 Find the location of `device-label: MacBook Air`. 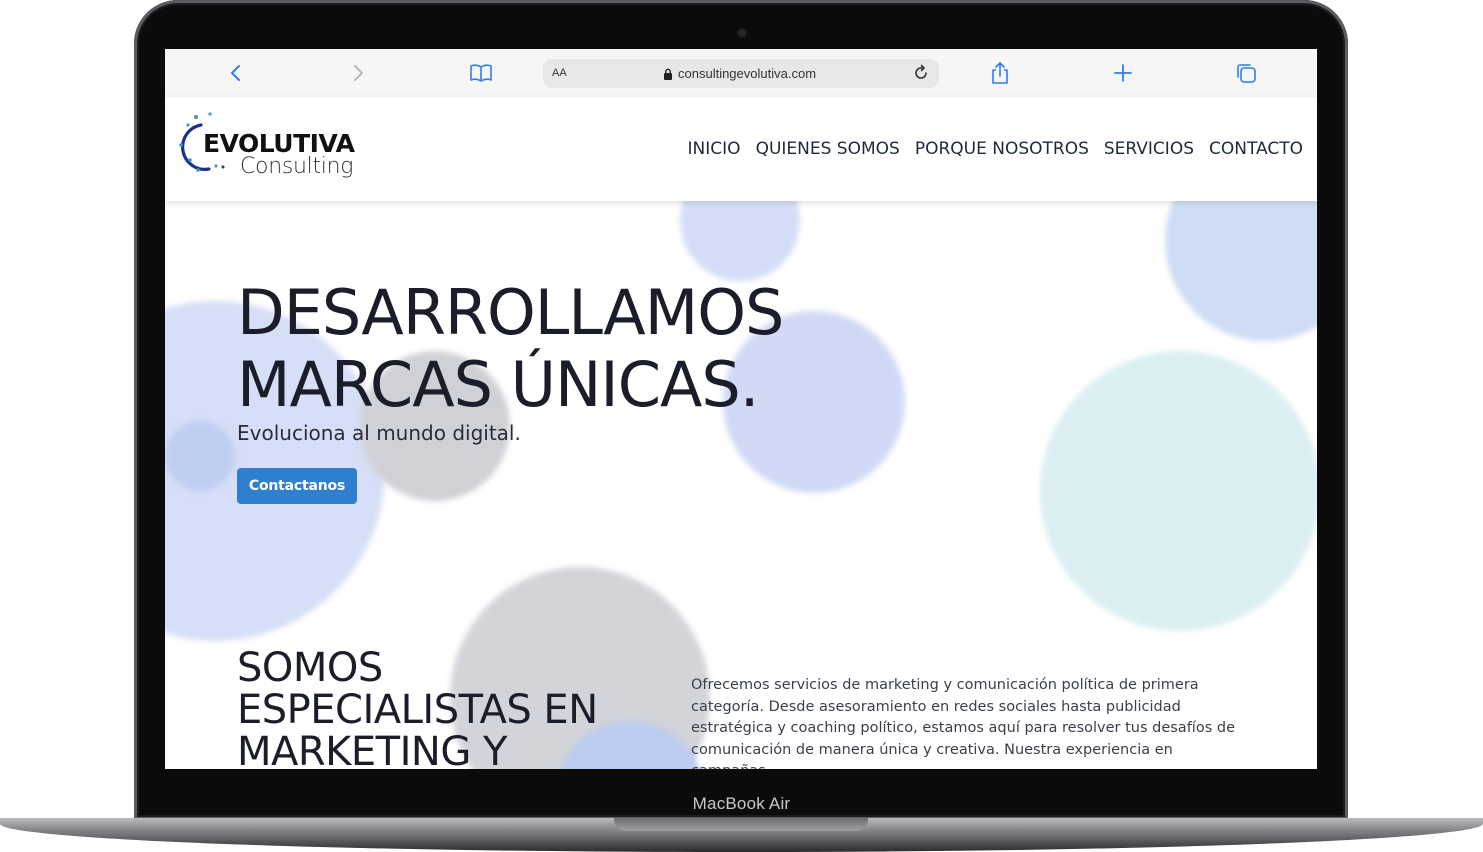

device-label: MacBook Air is located at coordinates (741, 803).